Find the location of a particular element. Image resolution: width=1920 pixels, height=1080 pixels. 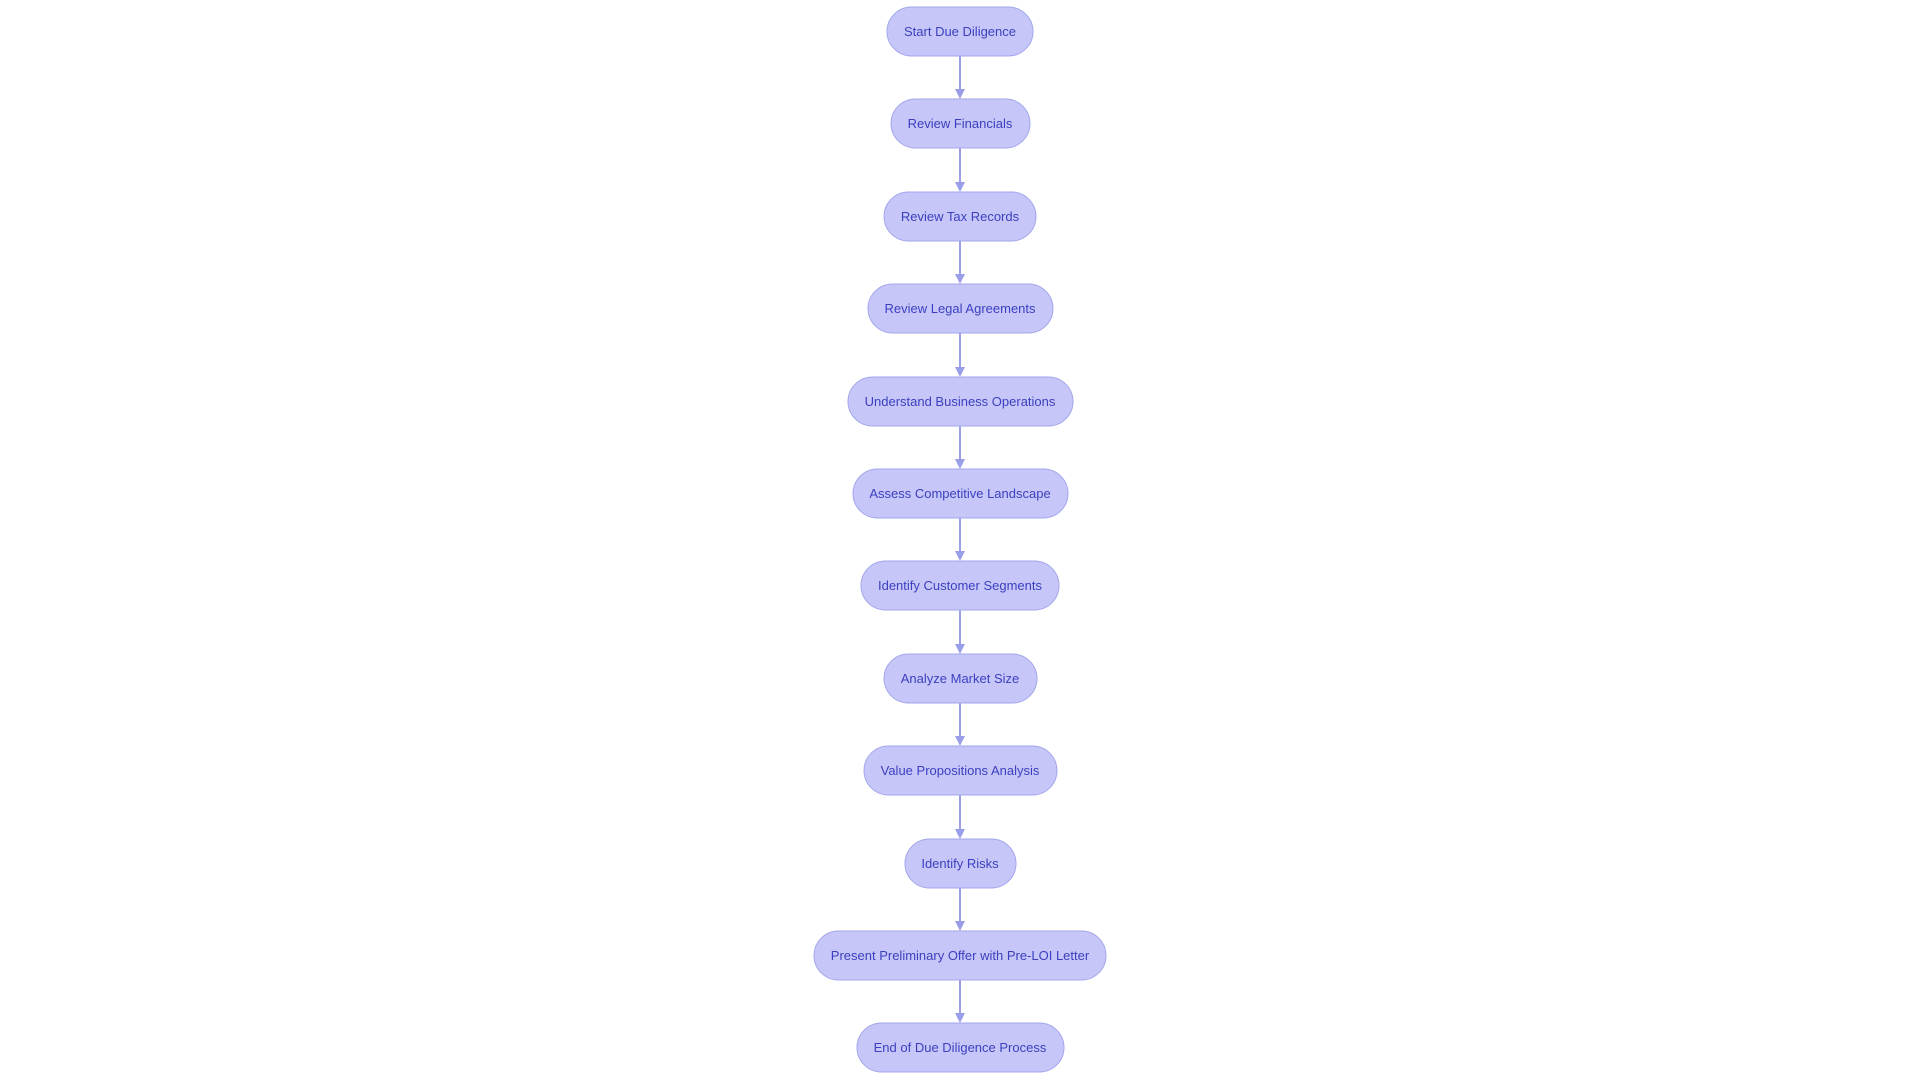

node-operations: Understand Business Operations is located at coordinates (960, 401).